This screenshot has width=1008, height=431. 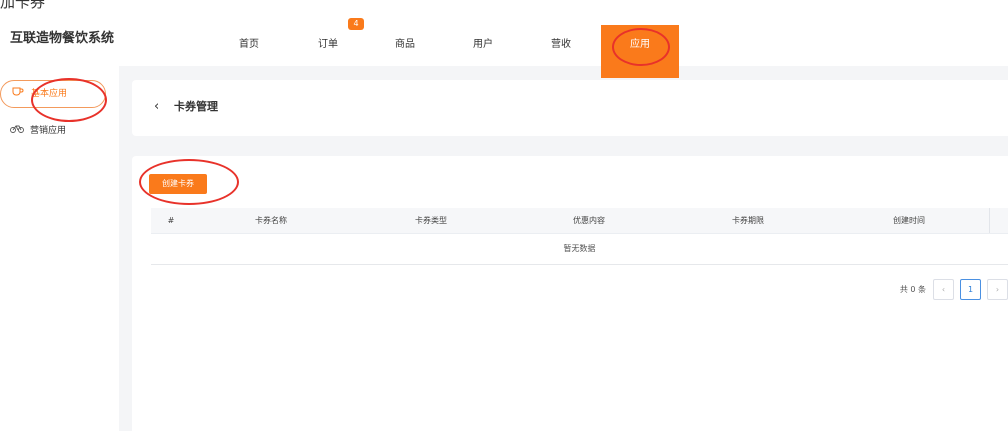 What do you see at coordinates (483, 44) in the screenshot?
I see `nav-item-label: 用户` at bounding box center [483, 44].